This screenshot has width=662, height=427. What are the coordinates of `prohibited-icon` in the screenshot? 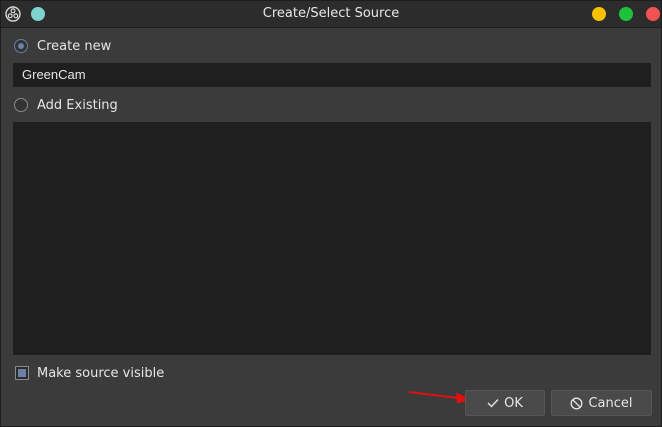 It's located at (577, 403).